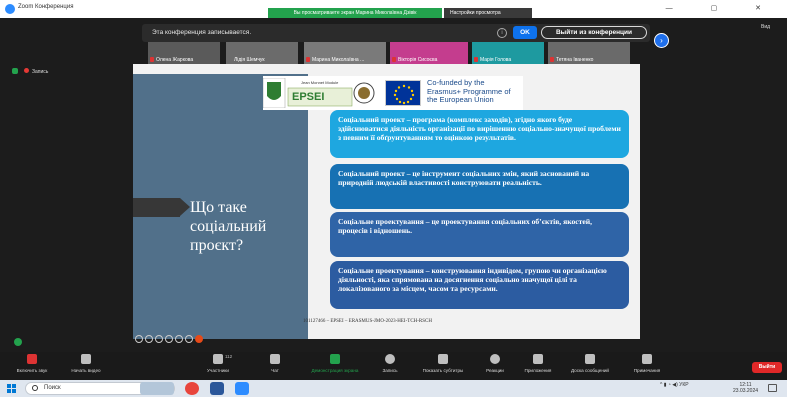  What do you see at coordinates (429, 53) in the screenshot?
I see `participant-tile: Вікторія Сисоєва` at bounding box center [429, 53].